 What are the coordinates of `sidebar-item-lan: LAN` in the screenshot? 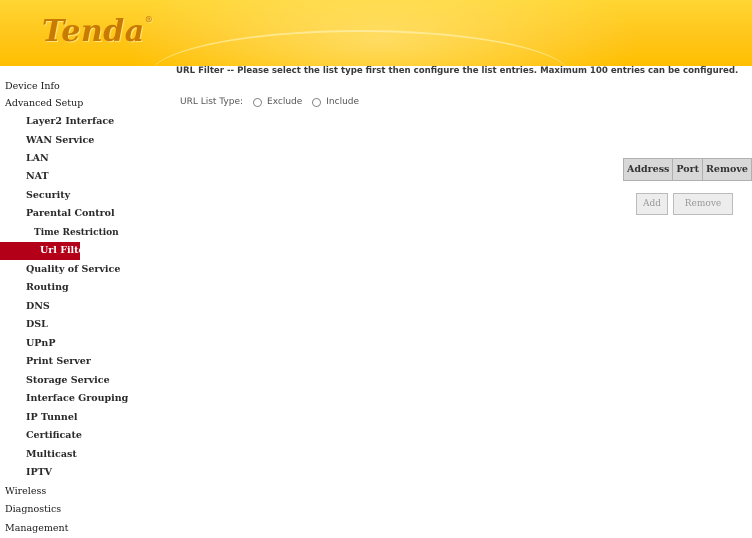 It's located at (37, 159).